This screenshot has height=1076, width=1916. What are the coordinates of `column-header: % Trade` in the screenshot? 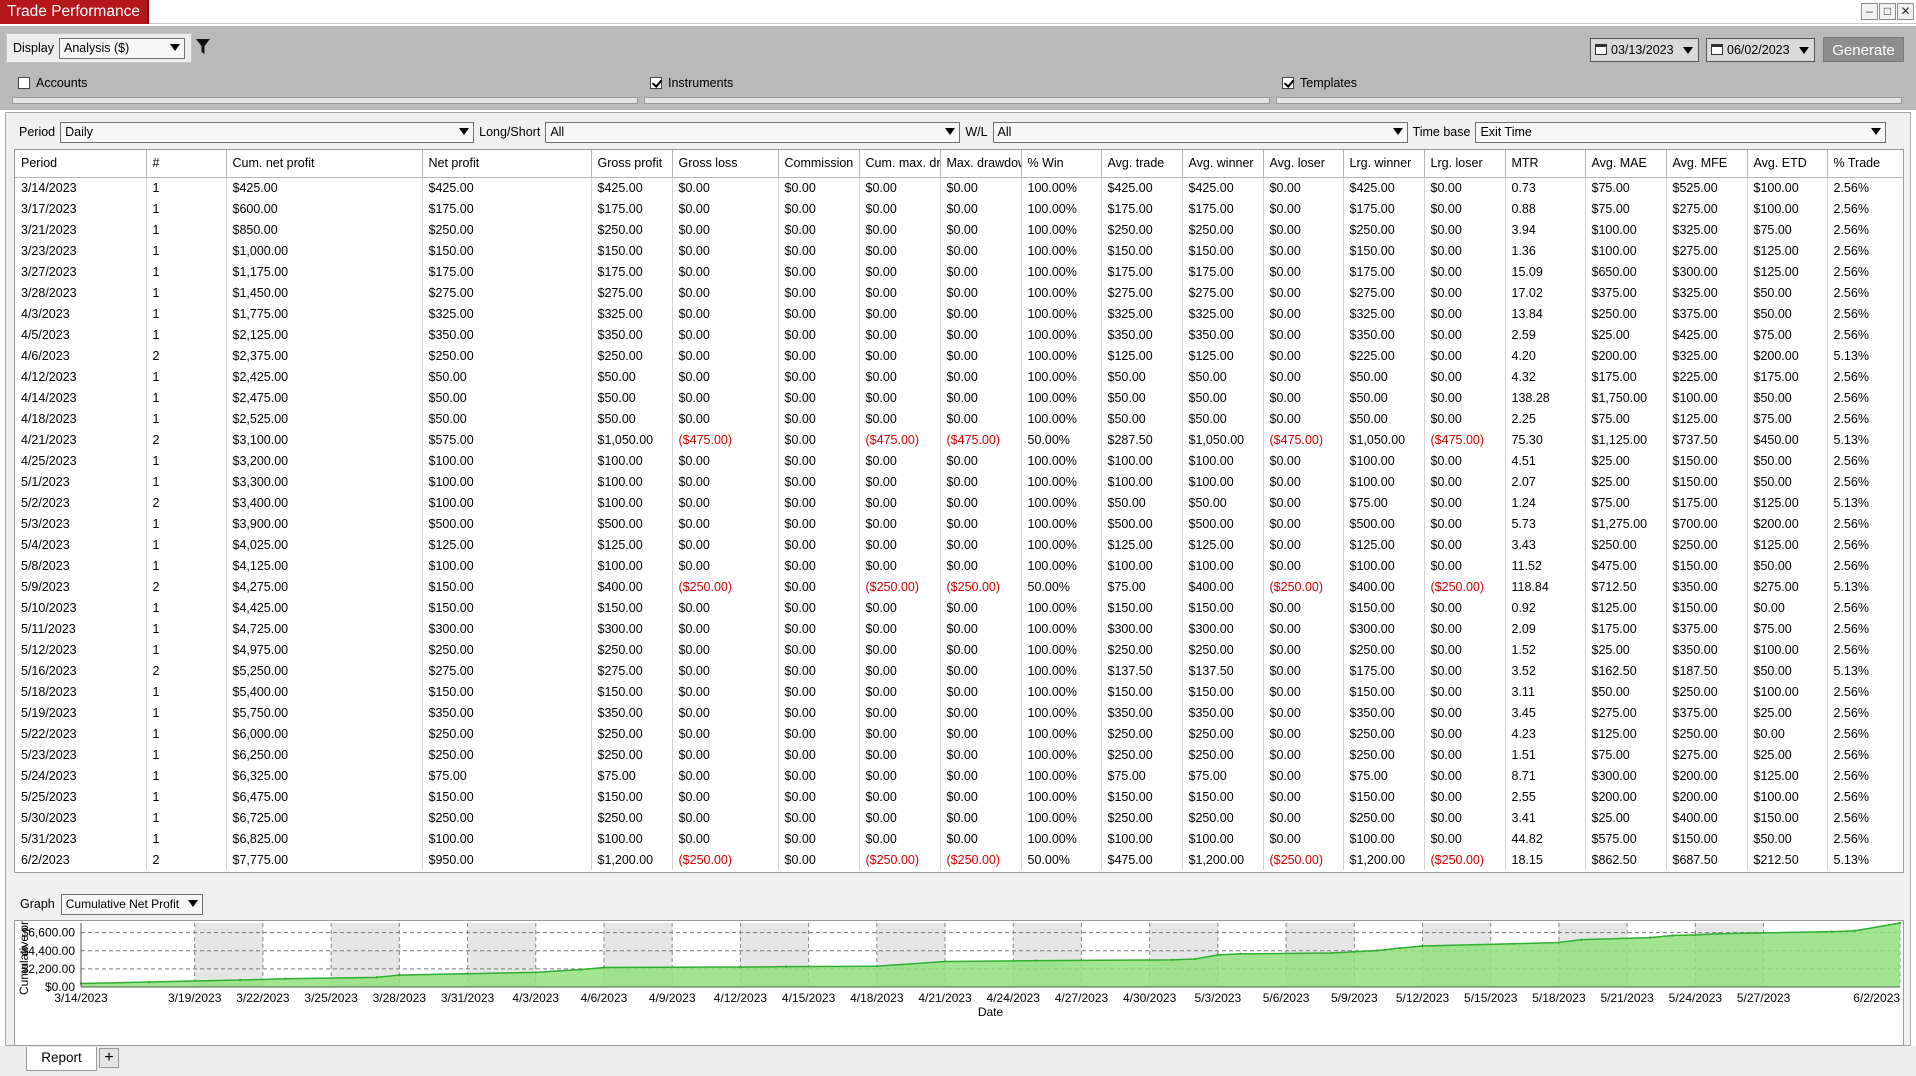 It's located at (1865, 164).